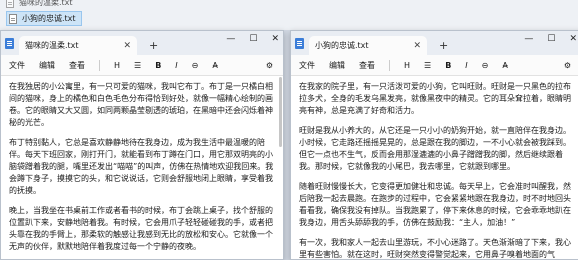 This screenshot has height=260, width=578. I want to click on file-name: 猫咪的温柔.txt, so click(46, 3).